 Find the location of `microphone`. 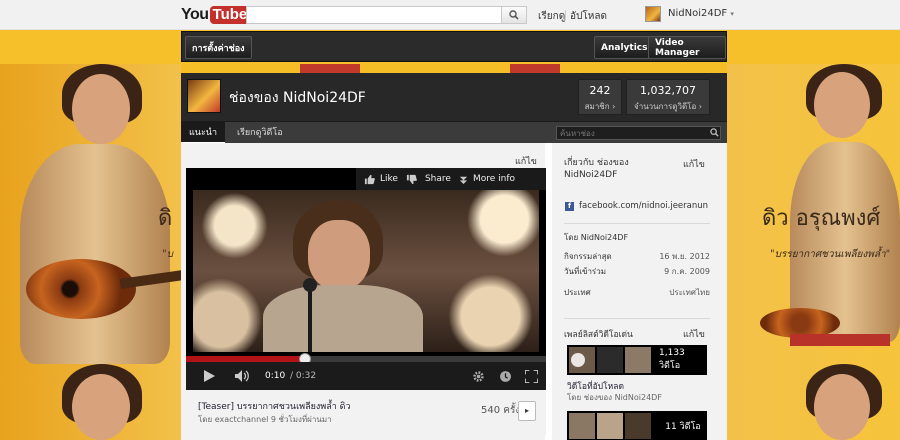

microphone is located at coordinates (310, 285).